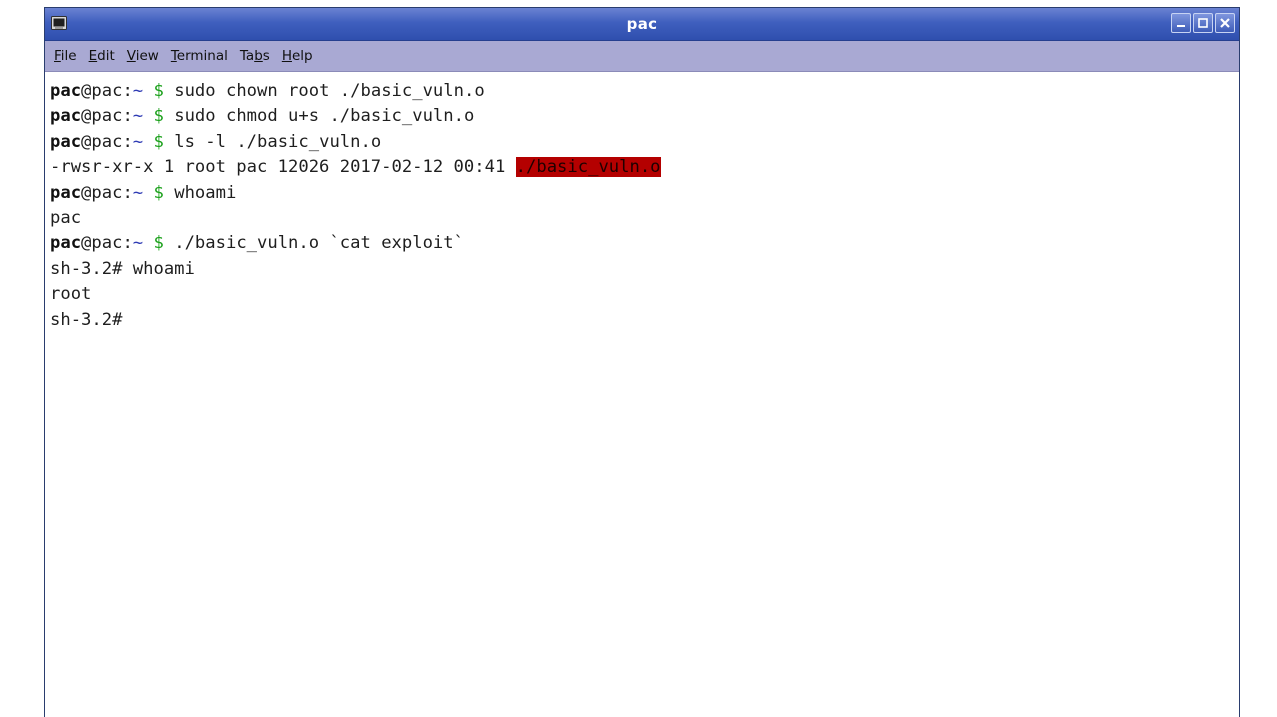  I want to click on terminal-line: root, so click(644, 294).